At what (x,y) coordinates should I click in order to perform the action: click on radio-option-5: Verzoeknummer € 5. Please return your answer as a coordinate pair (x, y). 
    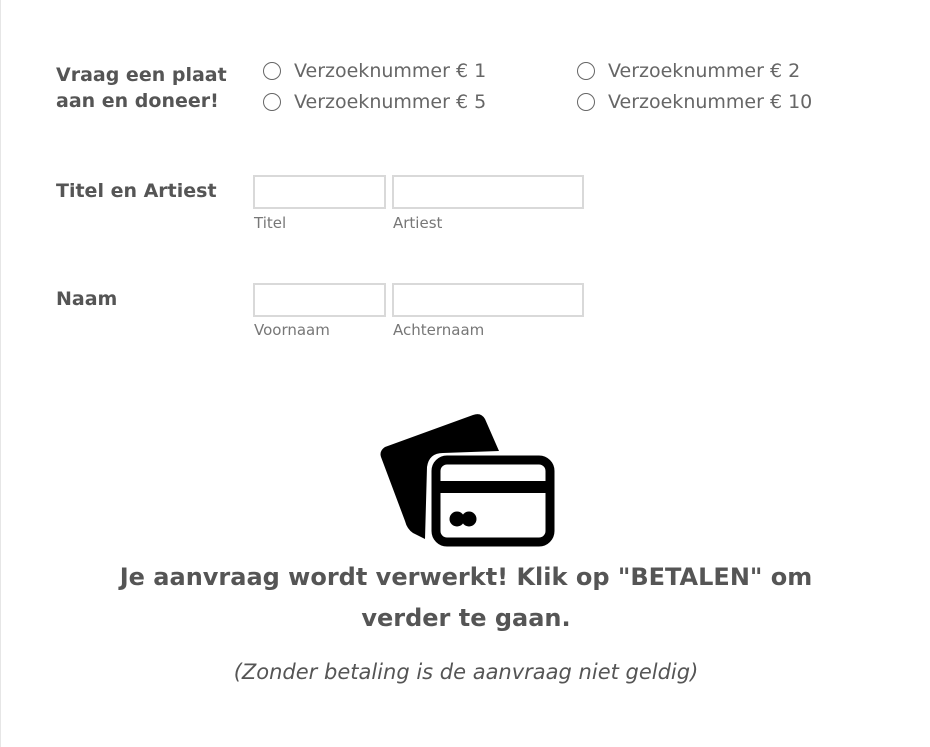
    Looking at the image, I should click on (374, 102).